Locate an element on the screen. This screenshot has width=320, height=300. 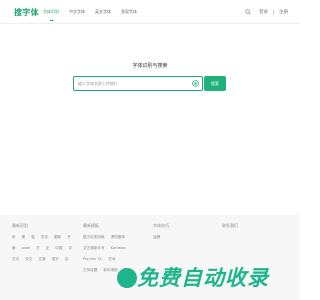
footer-link: Playfair SC is located at coordinates (92, 259).